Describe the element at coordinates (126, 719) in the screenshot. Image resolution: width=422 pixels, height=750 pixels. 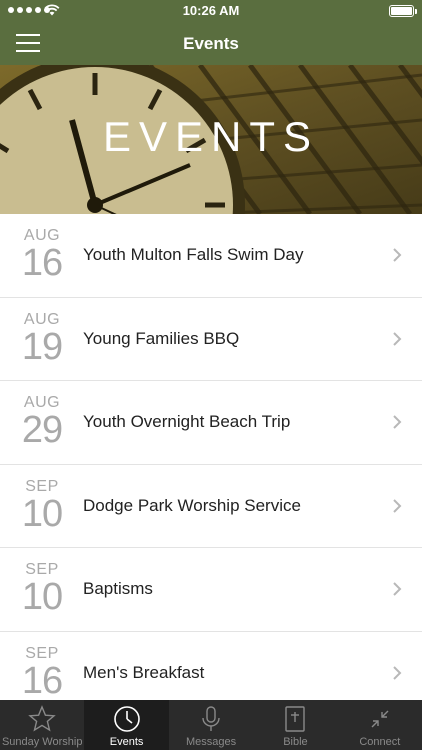
I see `clock-icon` at that location.